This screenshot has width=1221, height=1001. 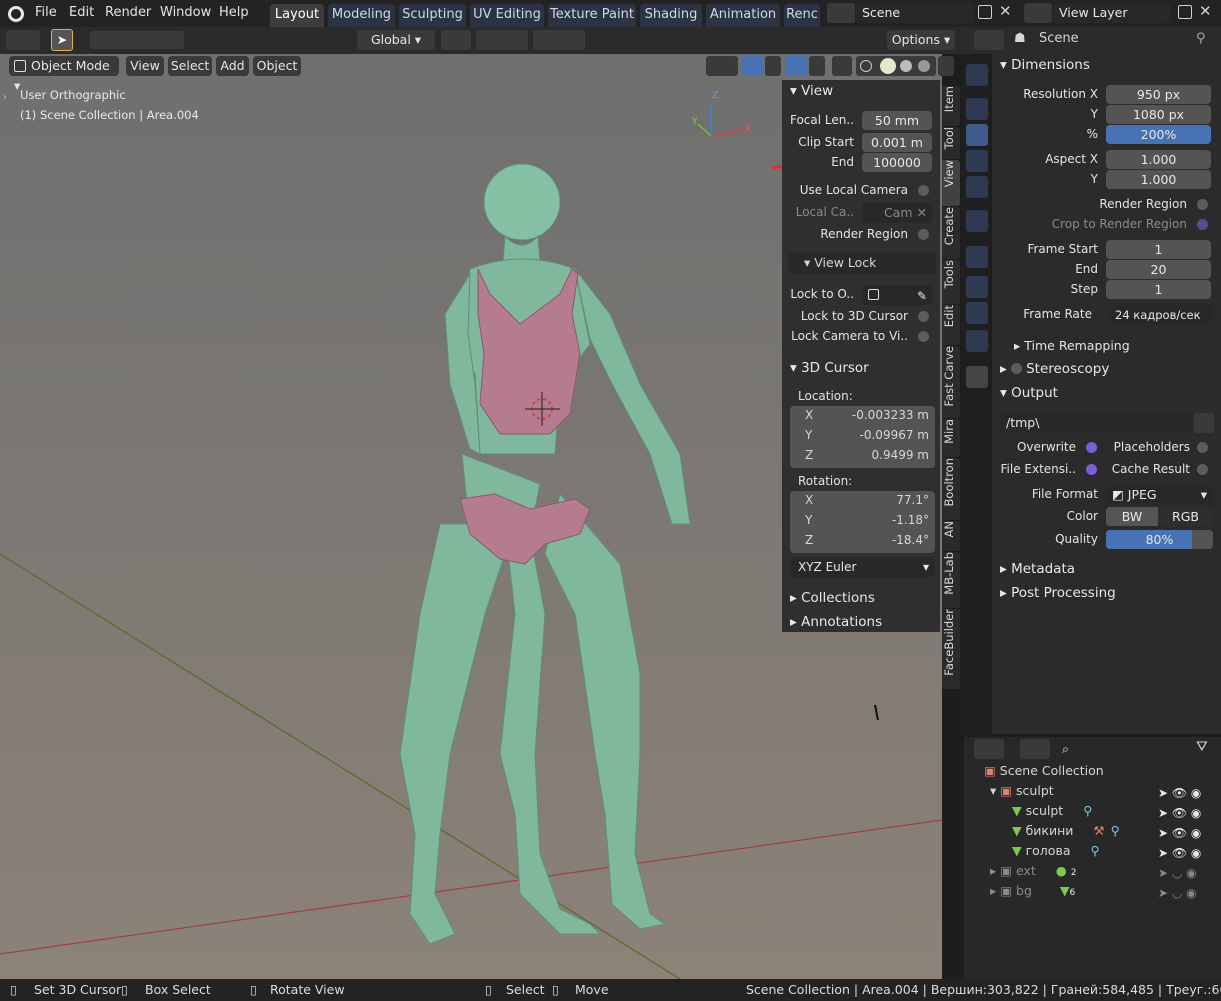 I want to click on stereoscopy-header: ▸ Stereoscopy, so click(x=1054, y=369).